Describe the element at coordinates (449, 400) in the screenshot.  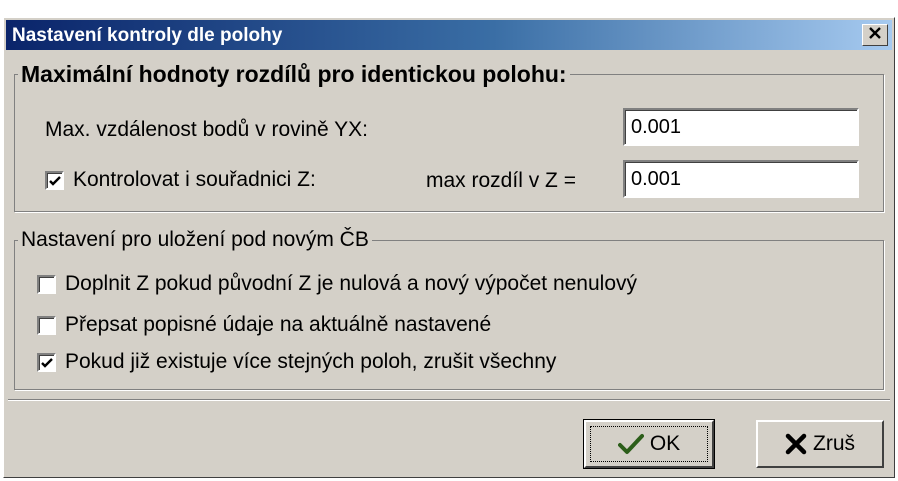
I see `button-separator` at that location.